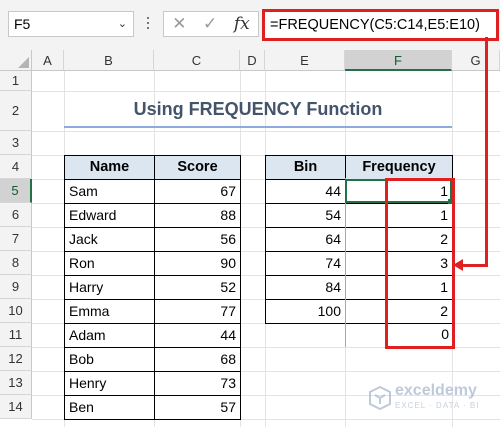  Describe the element at coordinates (179, 24) in the screenshot. I see `cancel-icon: ✕` at that location.